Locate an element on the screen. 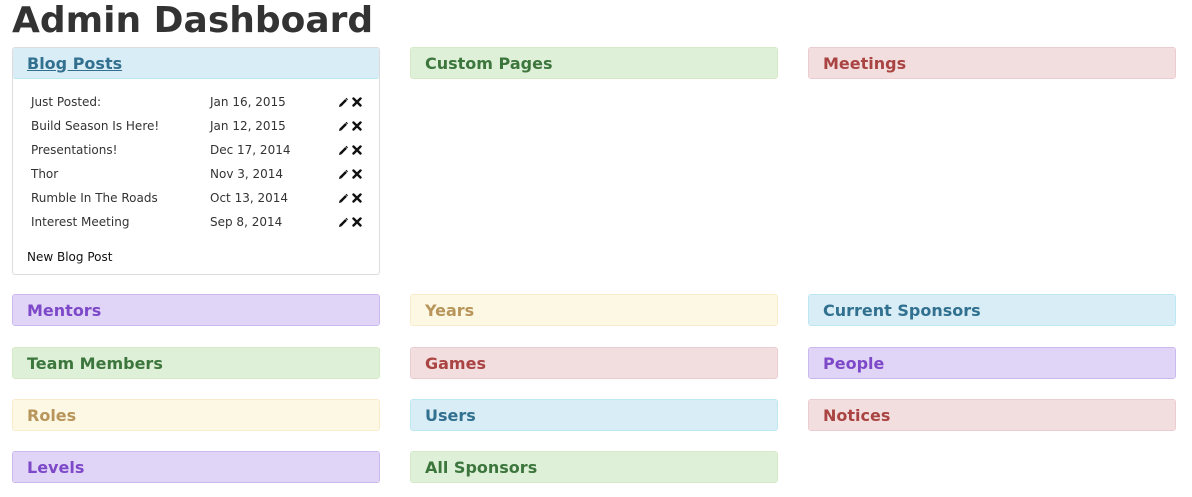 The width and height of the screenshot is (1192, 497). notices-panel: Notices is located at coordinates (992, 415).